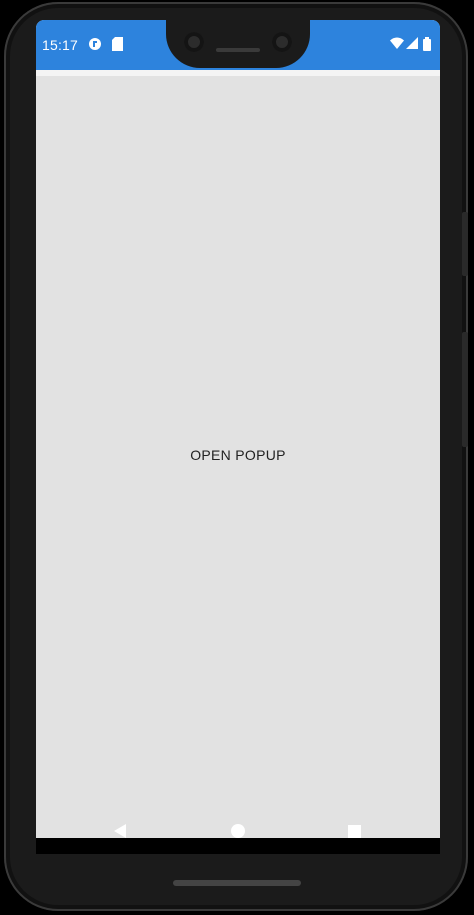 This screenshot has width=474, height=915. What do you see at coordinates (465, 244) in the screenshot?
I see `power-button` at bounding box center [465, 244].